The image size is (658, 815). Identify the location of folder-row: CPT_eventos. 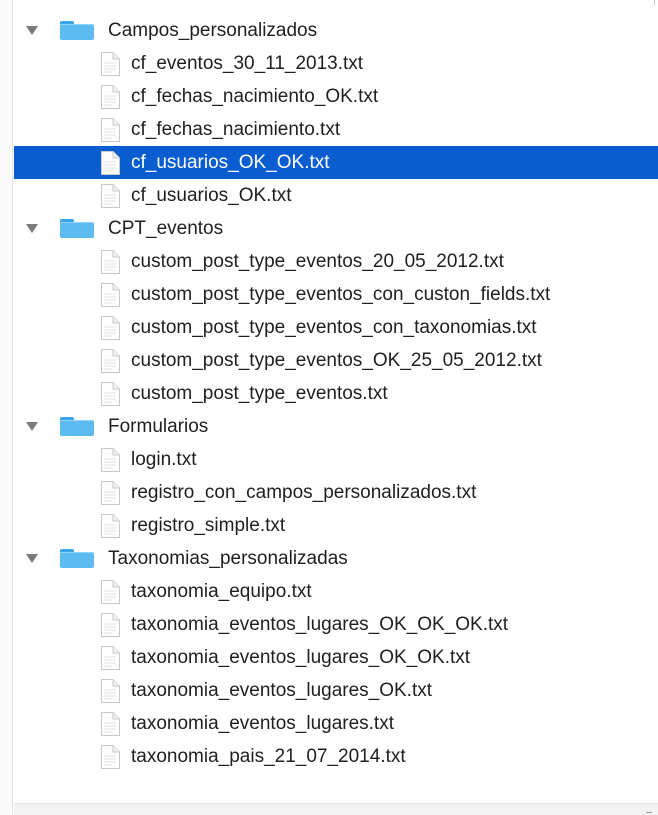
(336, 228).